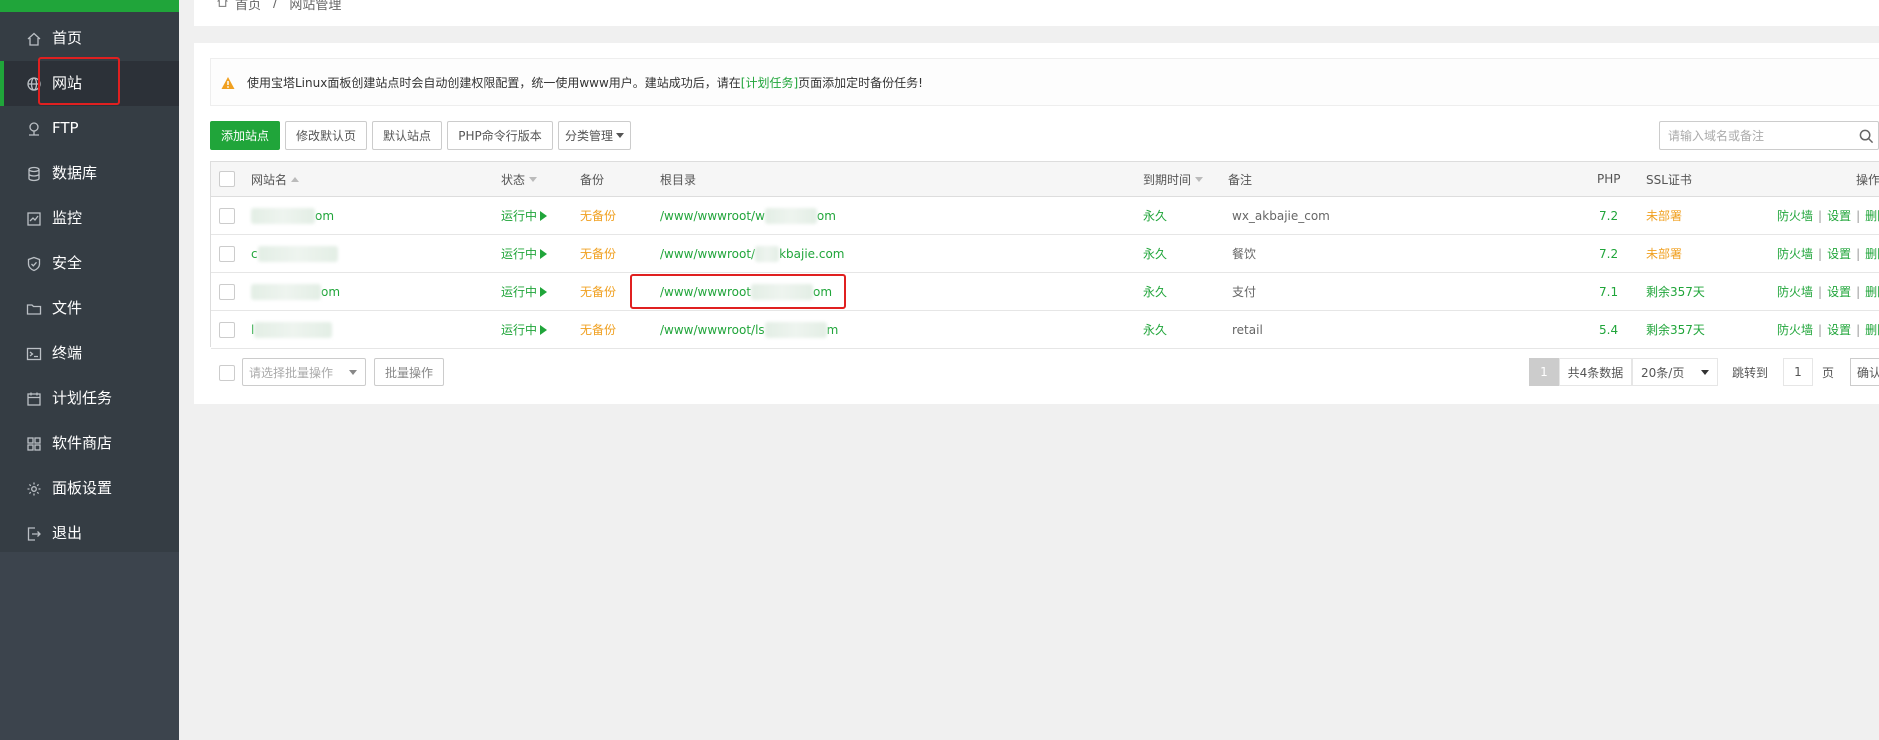 Image resolution: width=1879 pixels, height=740 pixels. Describe the element at coordinates (89, 353) in the screenshot. I see `sidebar-item-terminal: 终端` at that location.